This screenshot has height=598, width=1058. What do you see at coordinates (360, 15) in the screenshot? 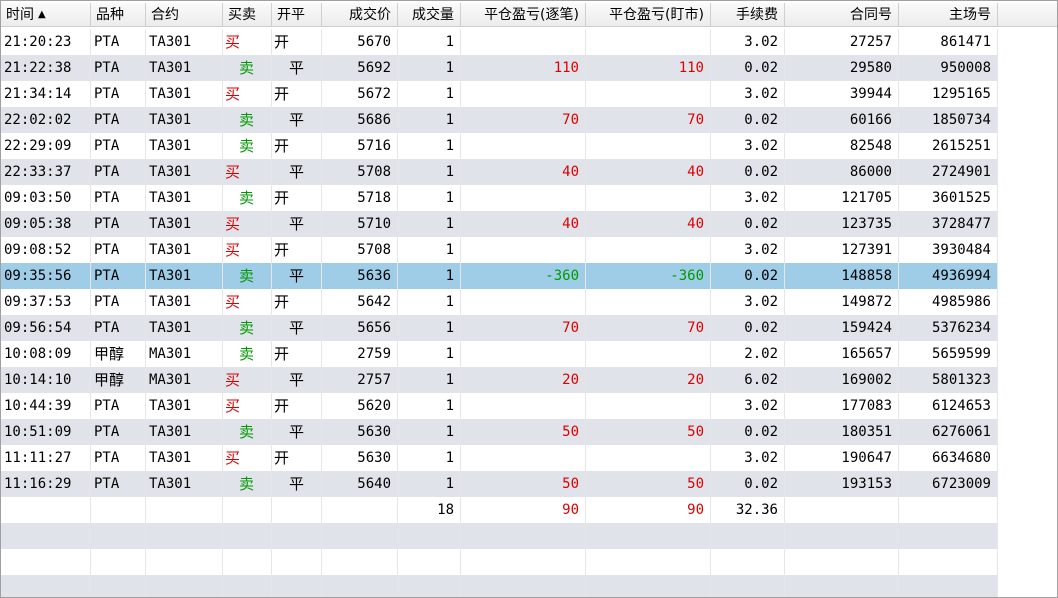
I see `header-col-price: 成交价` at bounding box center [360, 15].